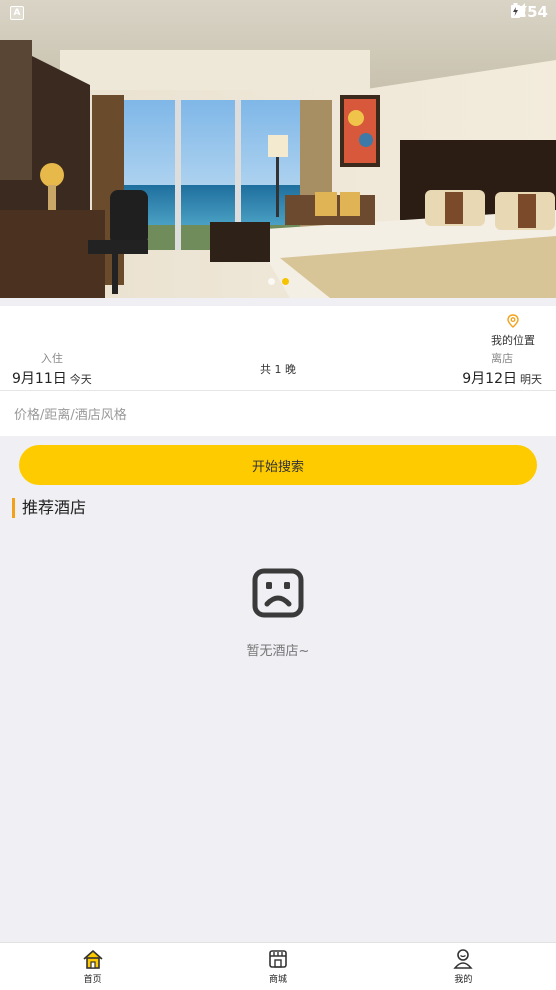  I want to click on checkout-date: 离店 9月12日 明天, so click(502, 369).